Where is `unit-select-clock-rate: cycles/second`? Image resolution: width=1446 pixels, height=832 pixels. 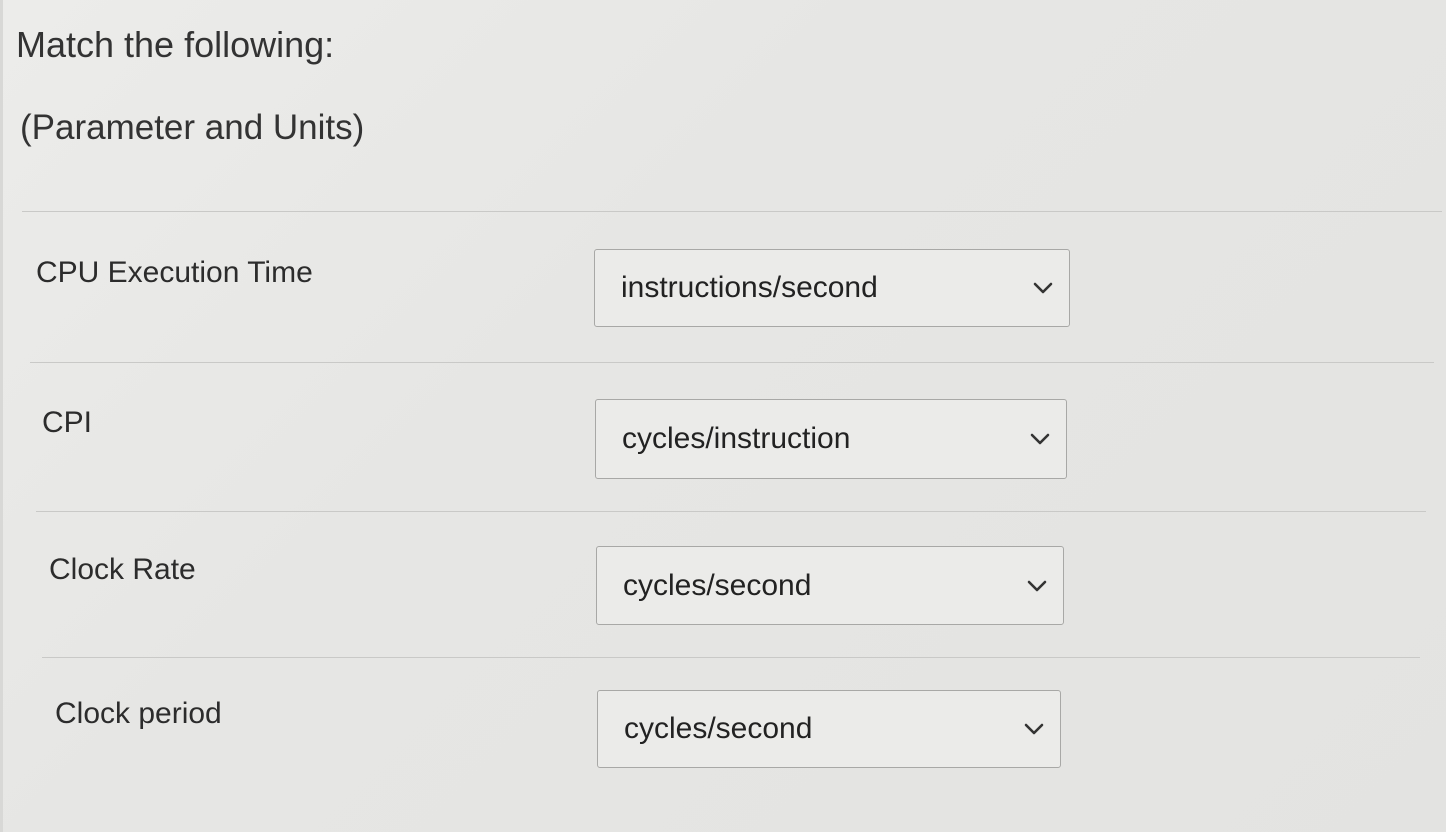
unit-select-clock-rate: cycles/second is located at coordinates (830, 585).